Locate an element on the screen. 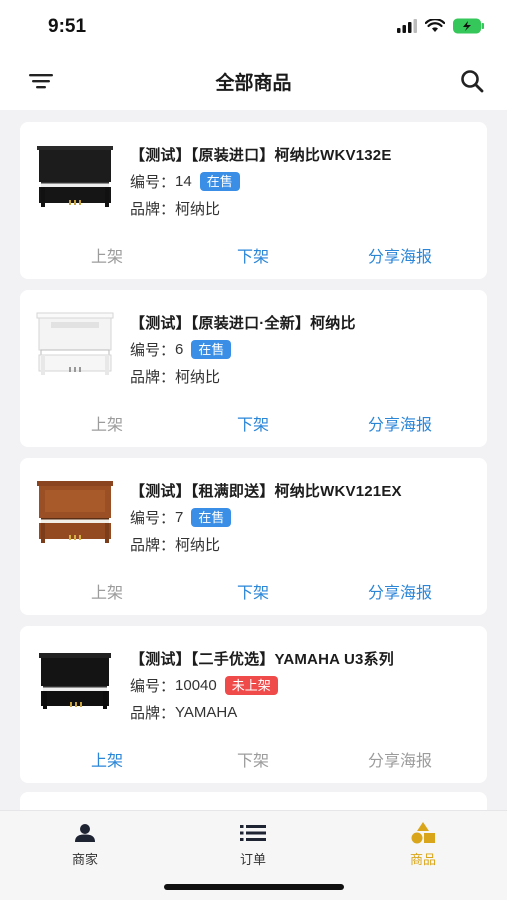 Image resolution: width=507 pixels, height=900 pixels. wood-upright-piano-image is located at coordinates (75, 512).